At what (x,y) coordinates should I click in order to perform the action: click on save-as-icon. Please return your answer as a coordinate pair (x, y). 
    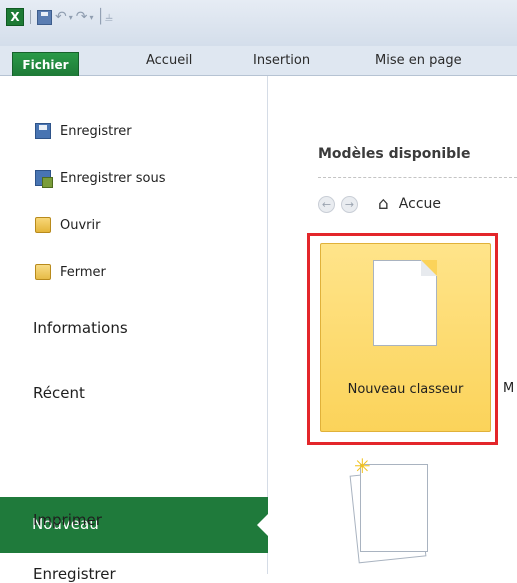
    Looking at the image, I should click on (44, 179).